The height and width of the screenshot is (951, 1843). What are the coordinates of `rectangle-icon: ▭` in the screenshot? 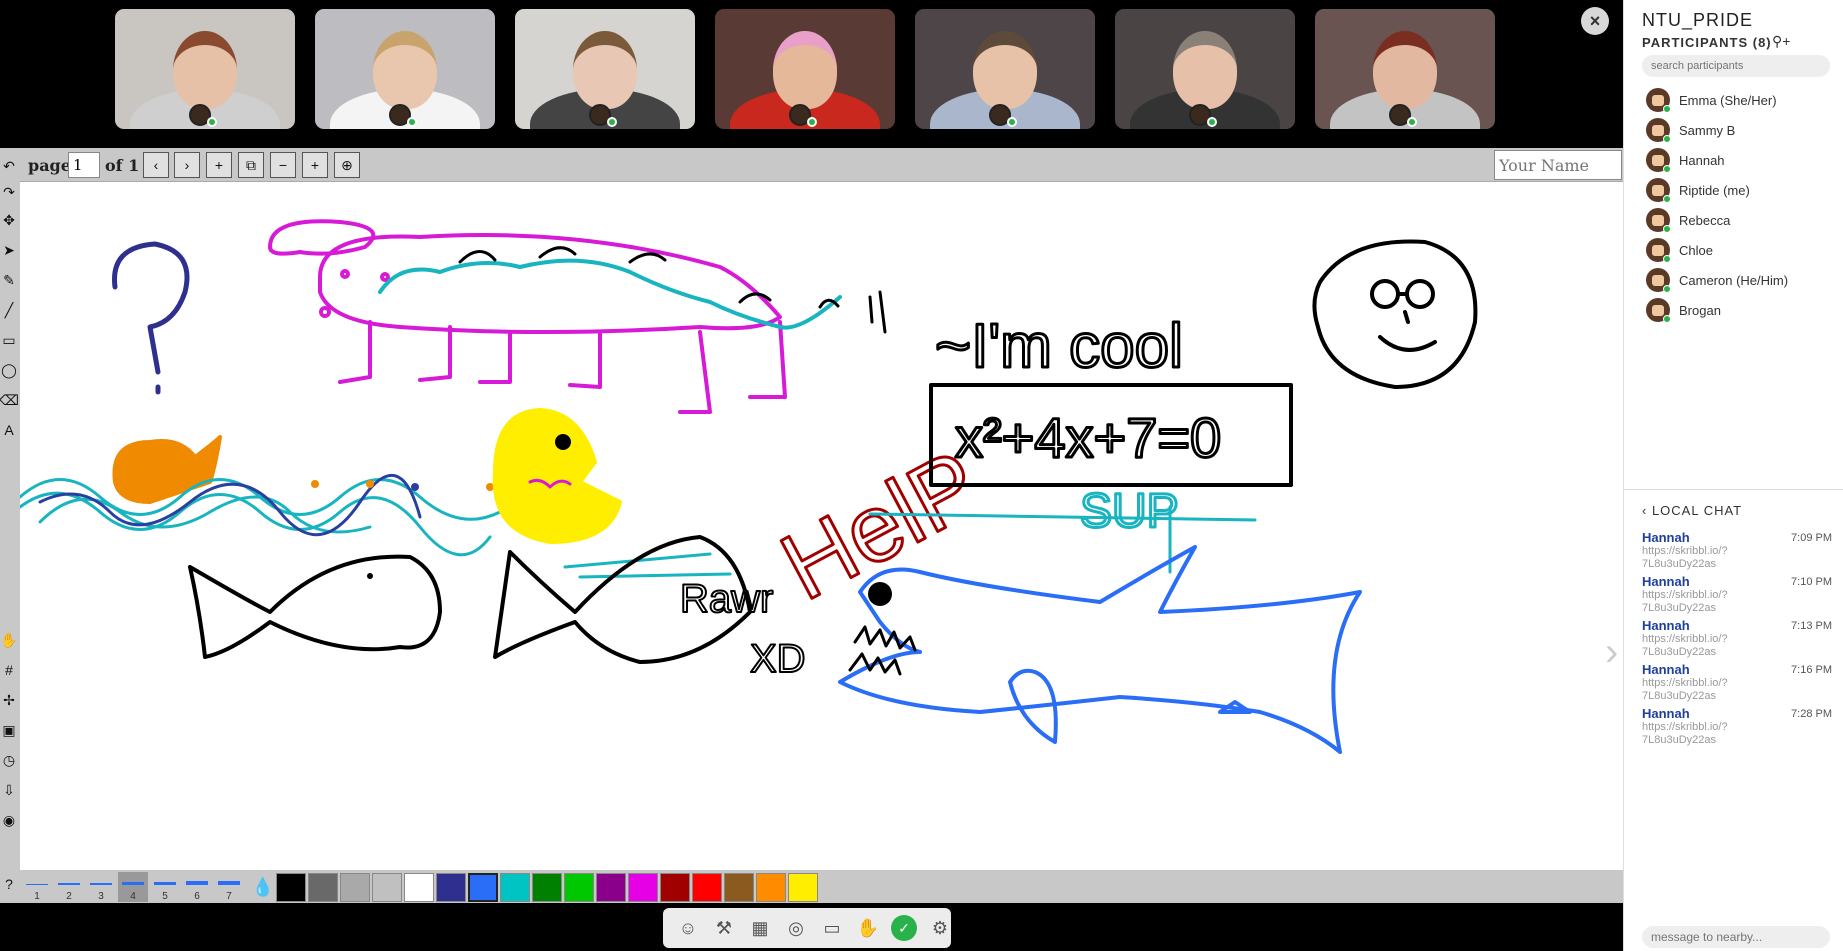 It's located at (9, 340).